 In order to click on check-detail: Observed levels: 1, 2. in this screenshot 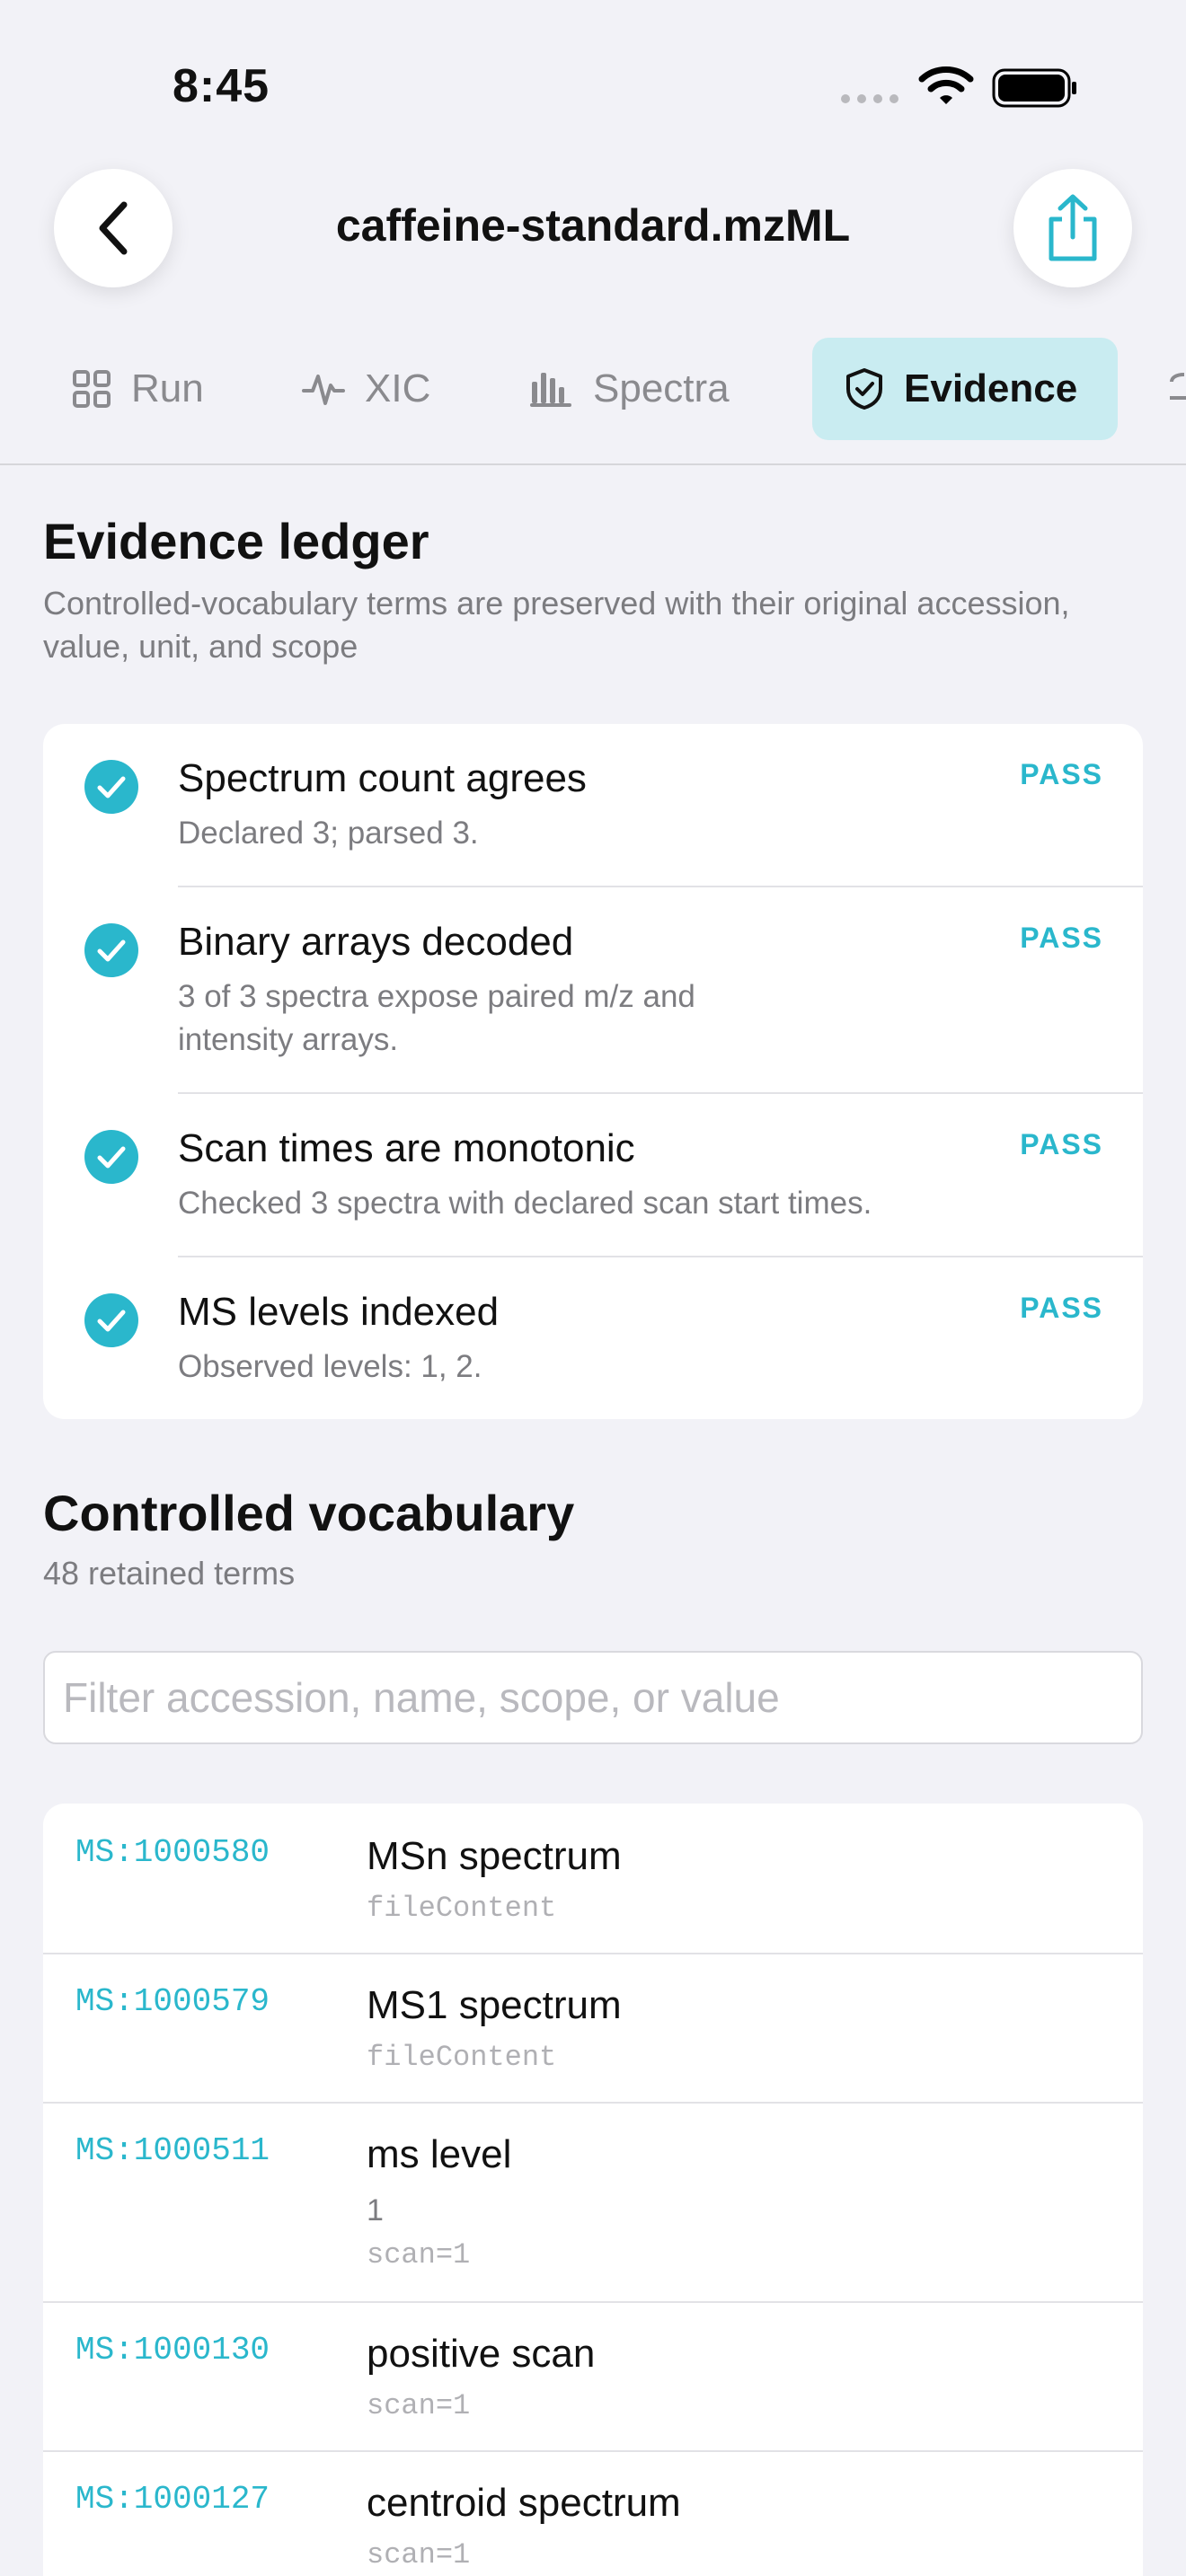, I will do `click(330, 1366)`.